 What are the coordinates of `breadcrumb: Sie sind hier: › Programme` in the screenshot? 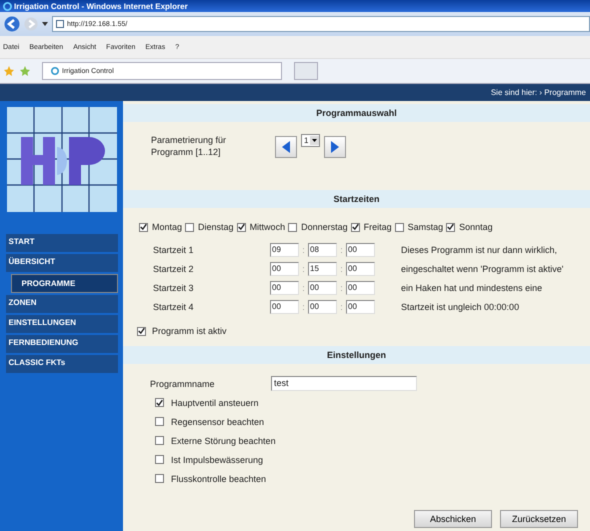 It's located at (538, 92).